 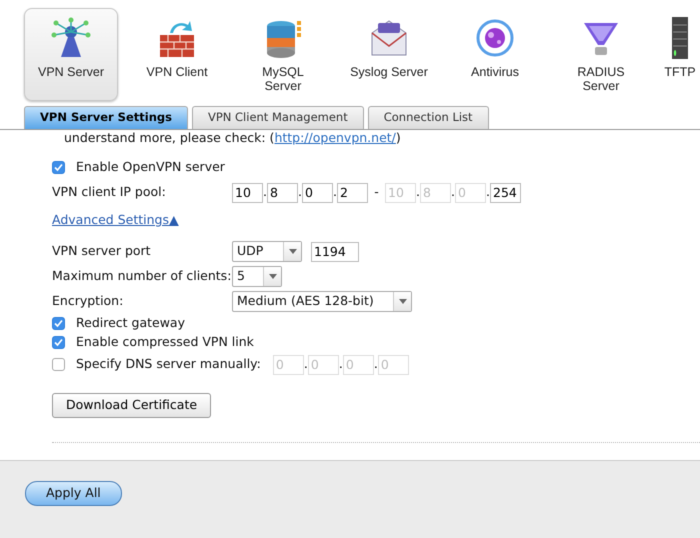 What do you see at coordinates (71, 38) in the screenshot?
I see `network-icon` at bounding box center [71, 38].